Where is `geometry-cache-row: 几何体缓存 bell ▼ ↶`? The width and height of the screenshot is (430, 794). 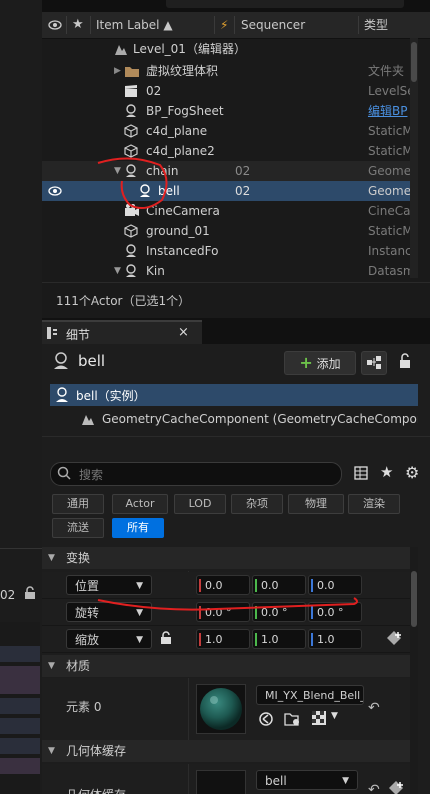 geometry-cache-row: 几何体缓存 bell ▼ ↶ is located at coordinates (226, 779).